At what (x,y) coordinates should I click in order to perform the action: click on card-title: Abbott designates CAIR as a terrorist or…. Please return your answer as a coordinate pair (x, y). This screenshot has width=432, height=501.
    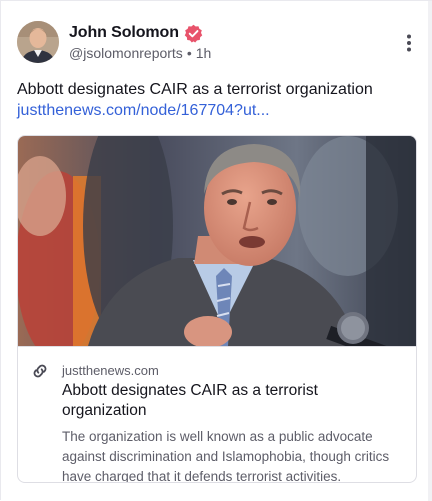
    Looking at the image, I should click on (233, 401).